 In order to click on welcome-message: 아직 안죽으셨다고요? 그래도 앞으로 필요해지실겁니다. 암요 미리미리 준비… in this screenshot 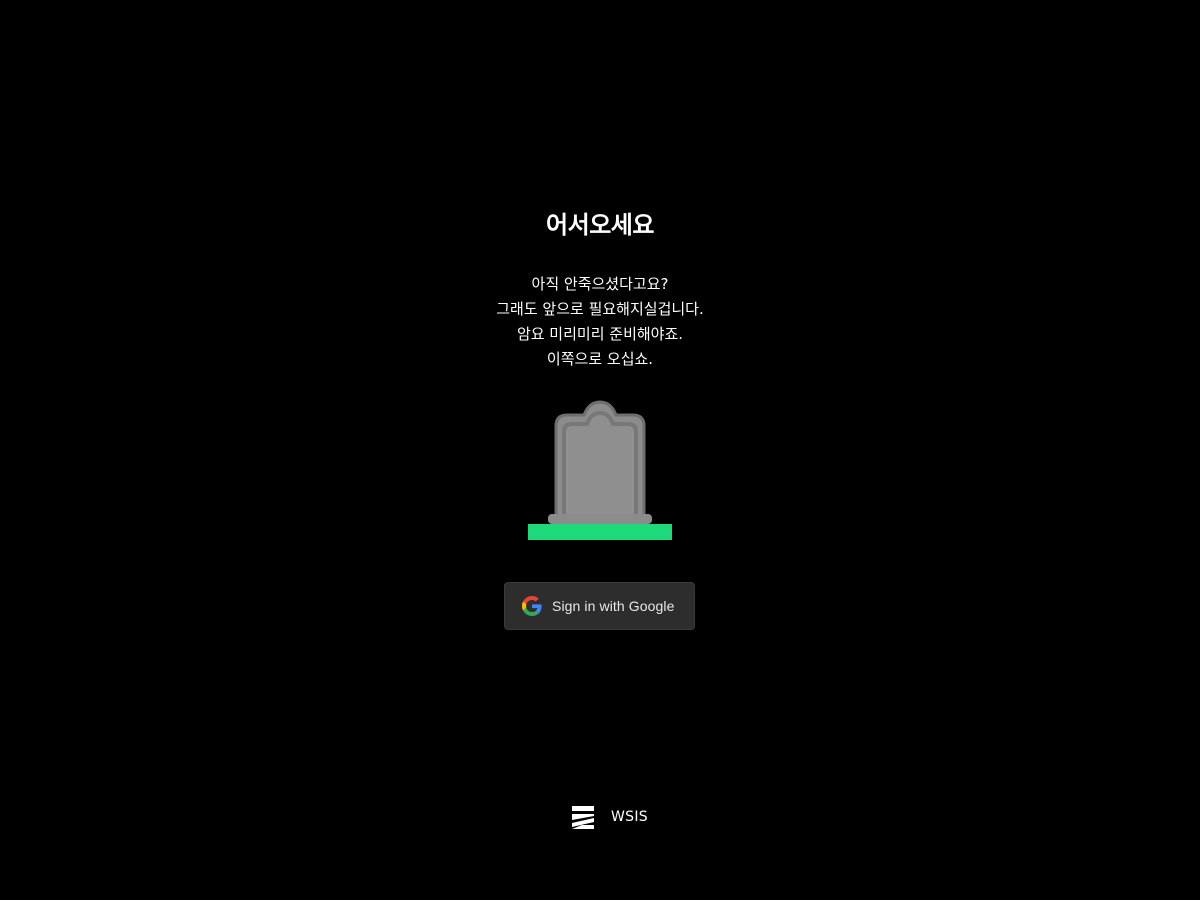, I will do `click(600, 322)`.